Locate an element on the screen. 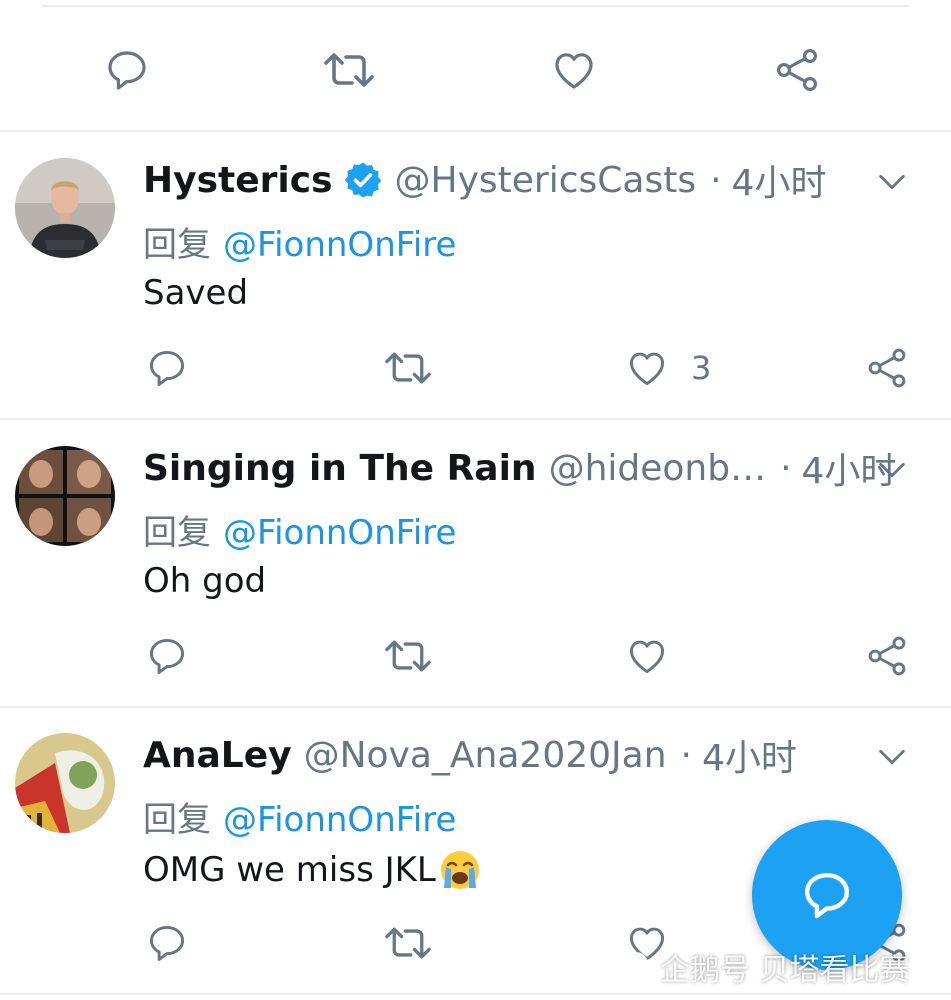 This screenshot has height=1000, width=951. tweet-actions: 3 is located at coordinates (475, 368).